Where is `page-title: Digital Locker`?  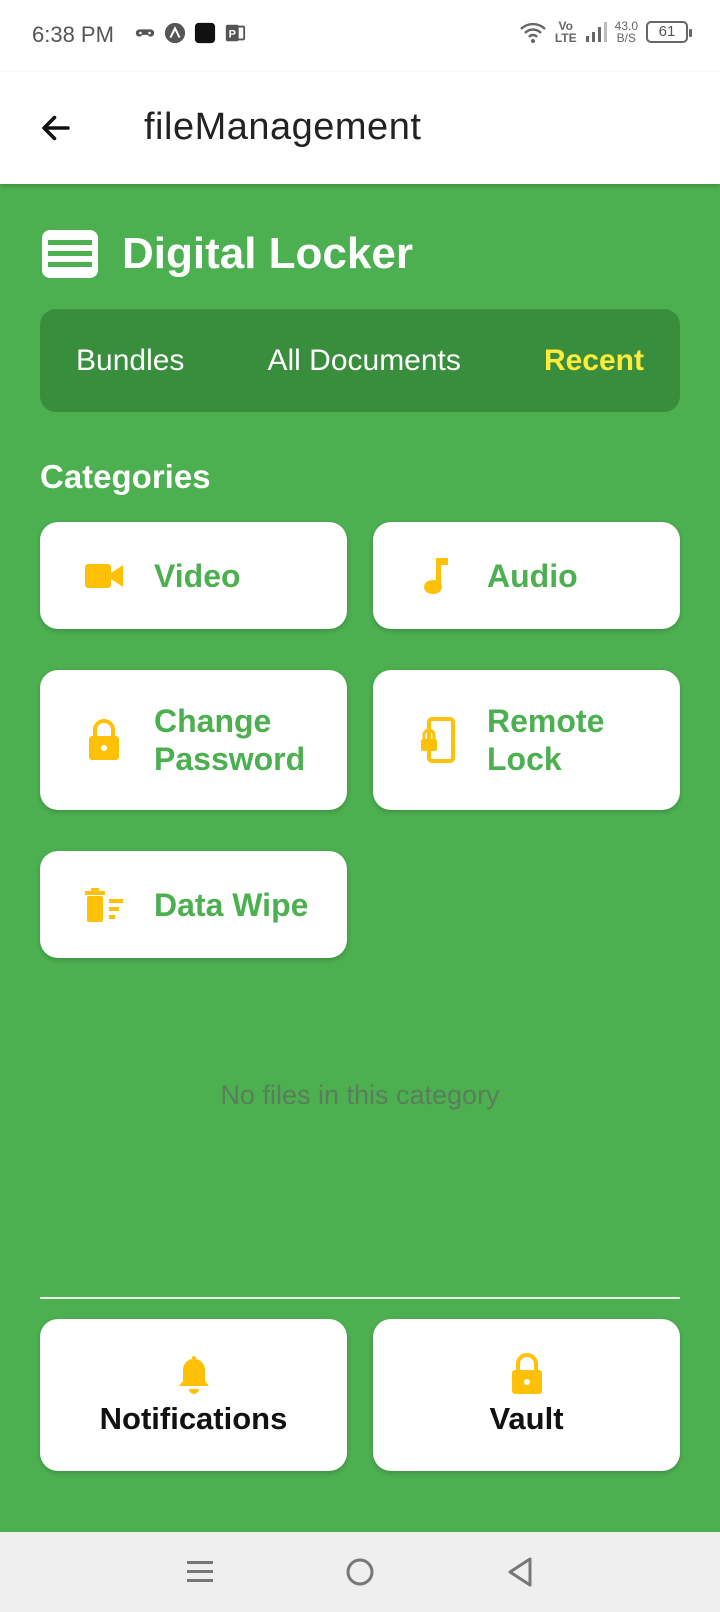 page-title: Digital Locker is located at coordinates (267, 253).